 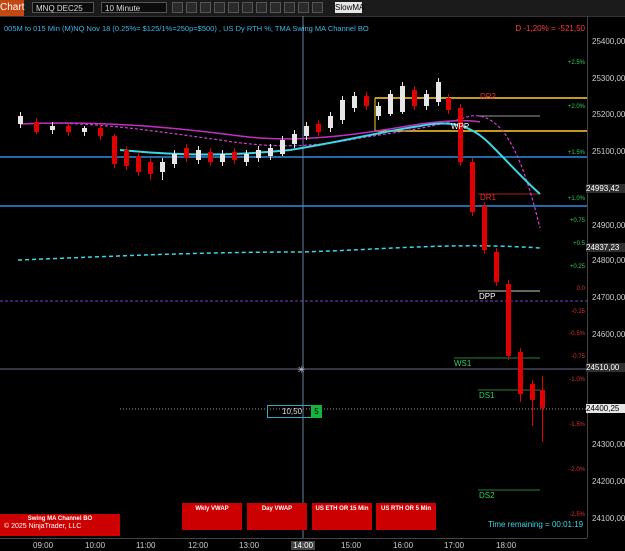 What do you see at coordinates (577, 380) in the screenshot?
I see `pct-label: -1.0%` at bounding box center [577, 380].